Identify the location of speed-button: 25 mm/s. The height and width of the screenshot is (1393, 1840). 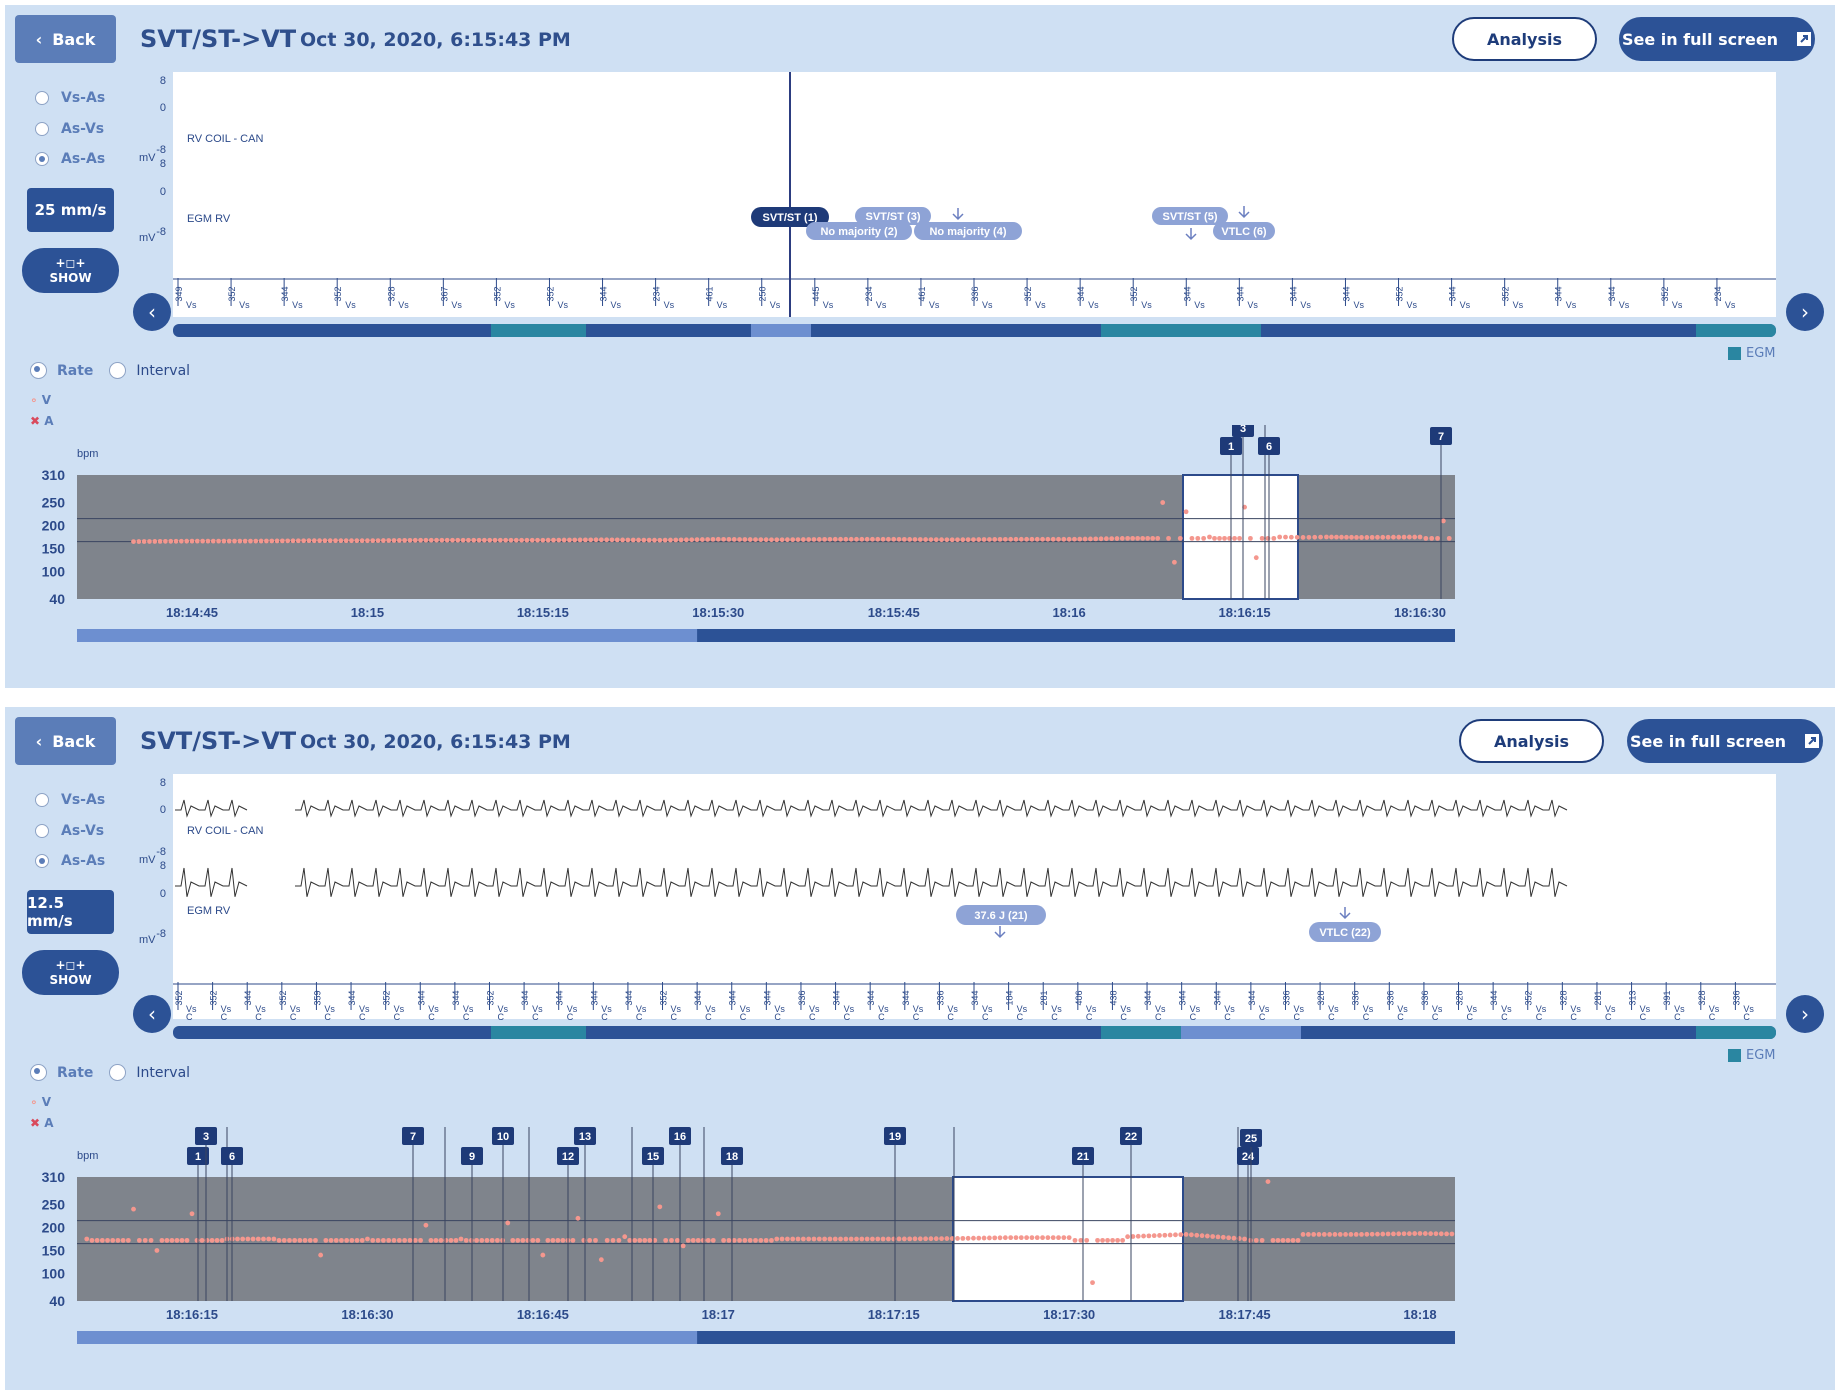
(70, 210).